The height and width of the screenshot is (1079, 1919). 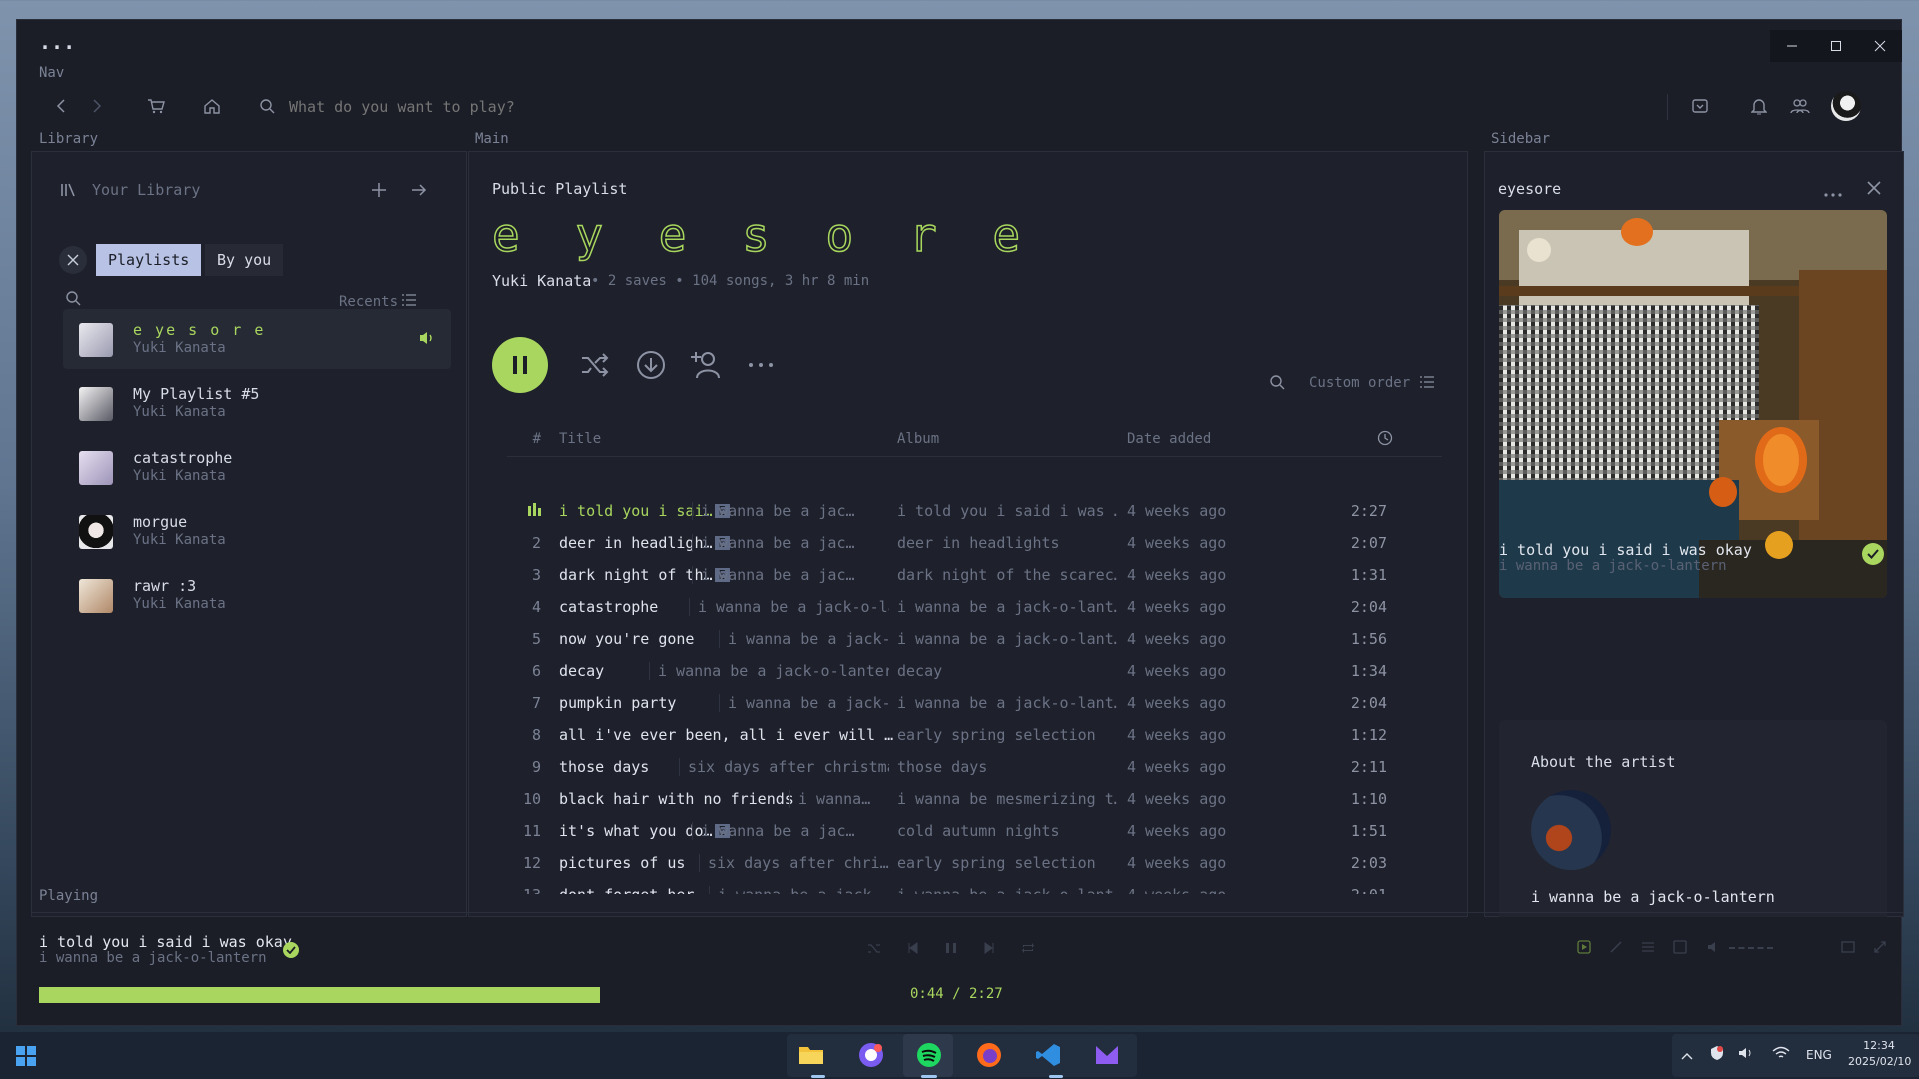 I want to click on library-item: rawr :3 Yuki Kanata, so click(x=257, y=595).